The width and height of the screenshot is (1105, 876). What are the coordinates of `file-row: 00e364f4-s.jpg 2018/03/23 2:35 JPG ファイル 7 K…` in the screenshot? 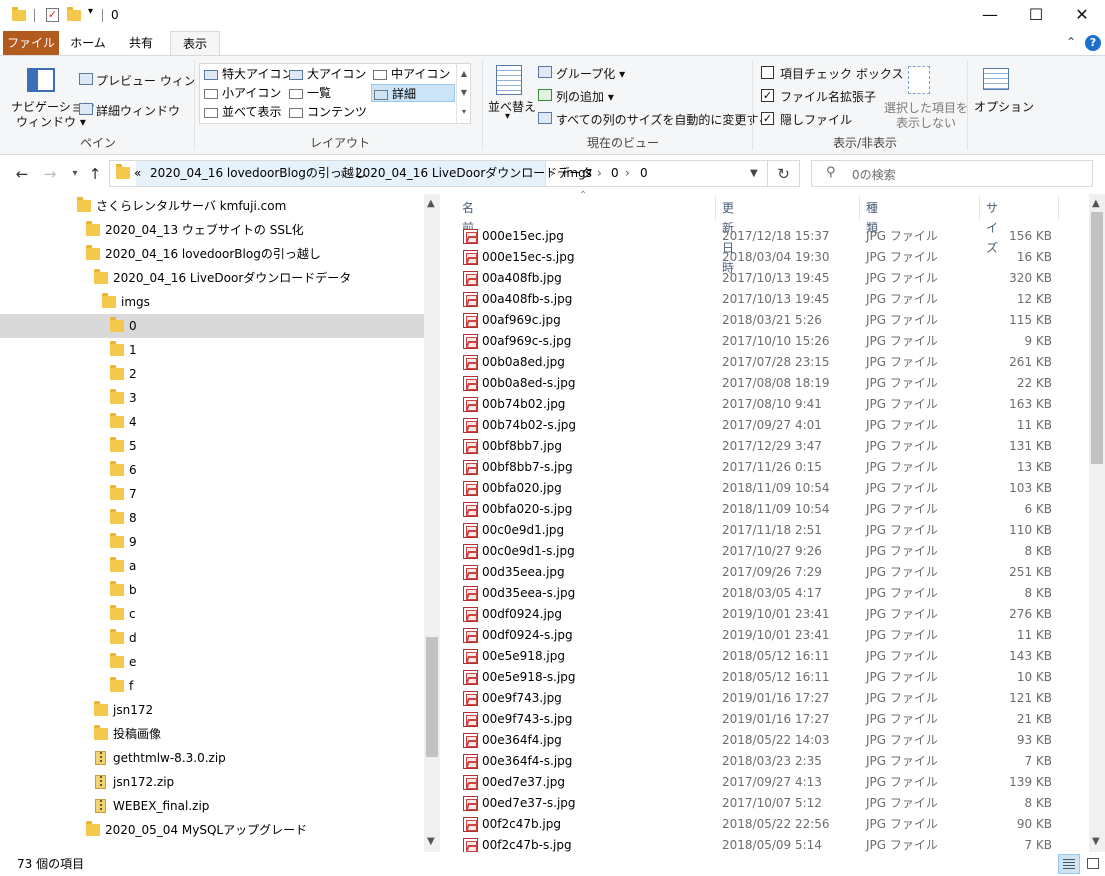 It's located at (758, 761).